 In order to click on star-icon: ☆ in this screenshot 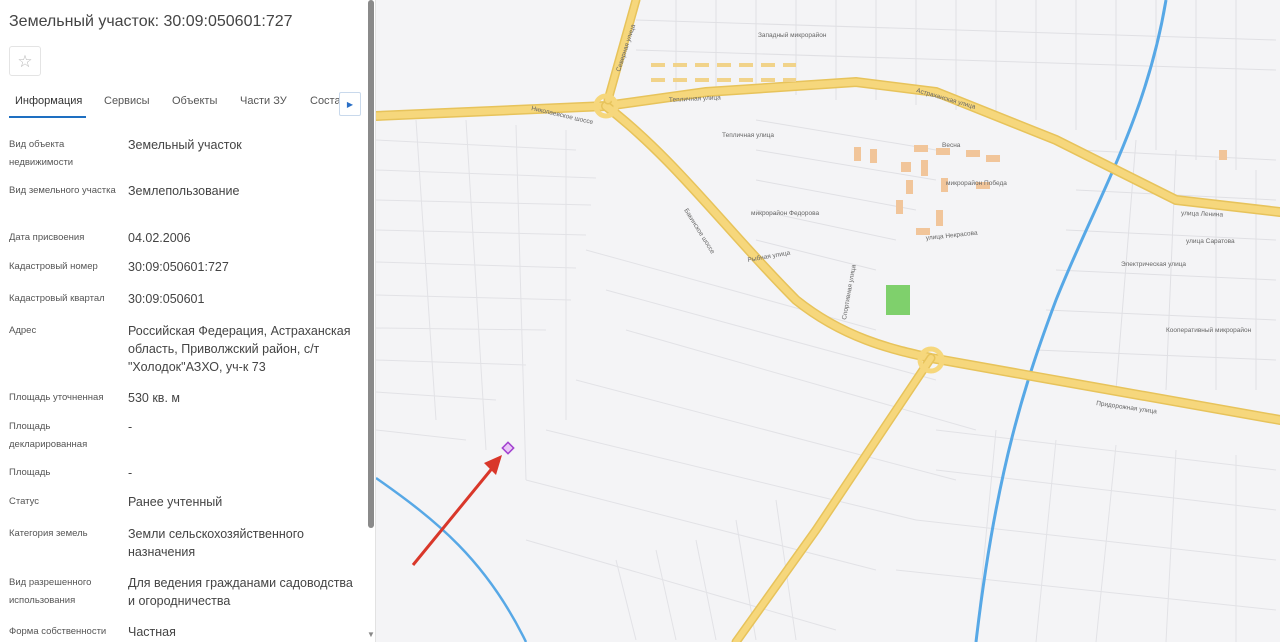, I will do `click(25, 61)`.